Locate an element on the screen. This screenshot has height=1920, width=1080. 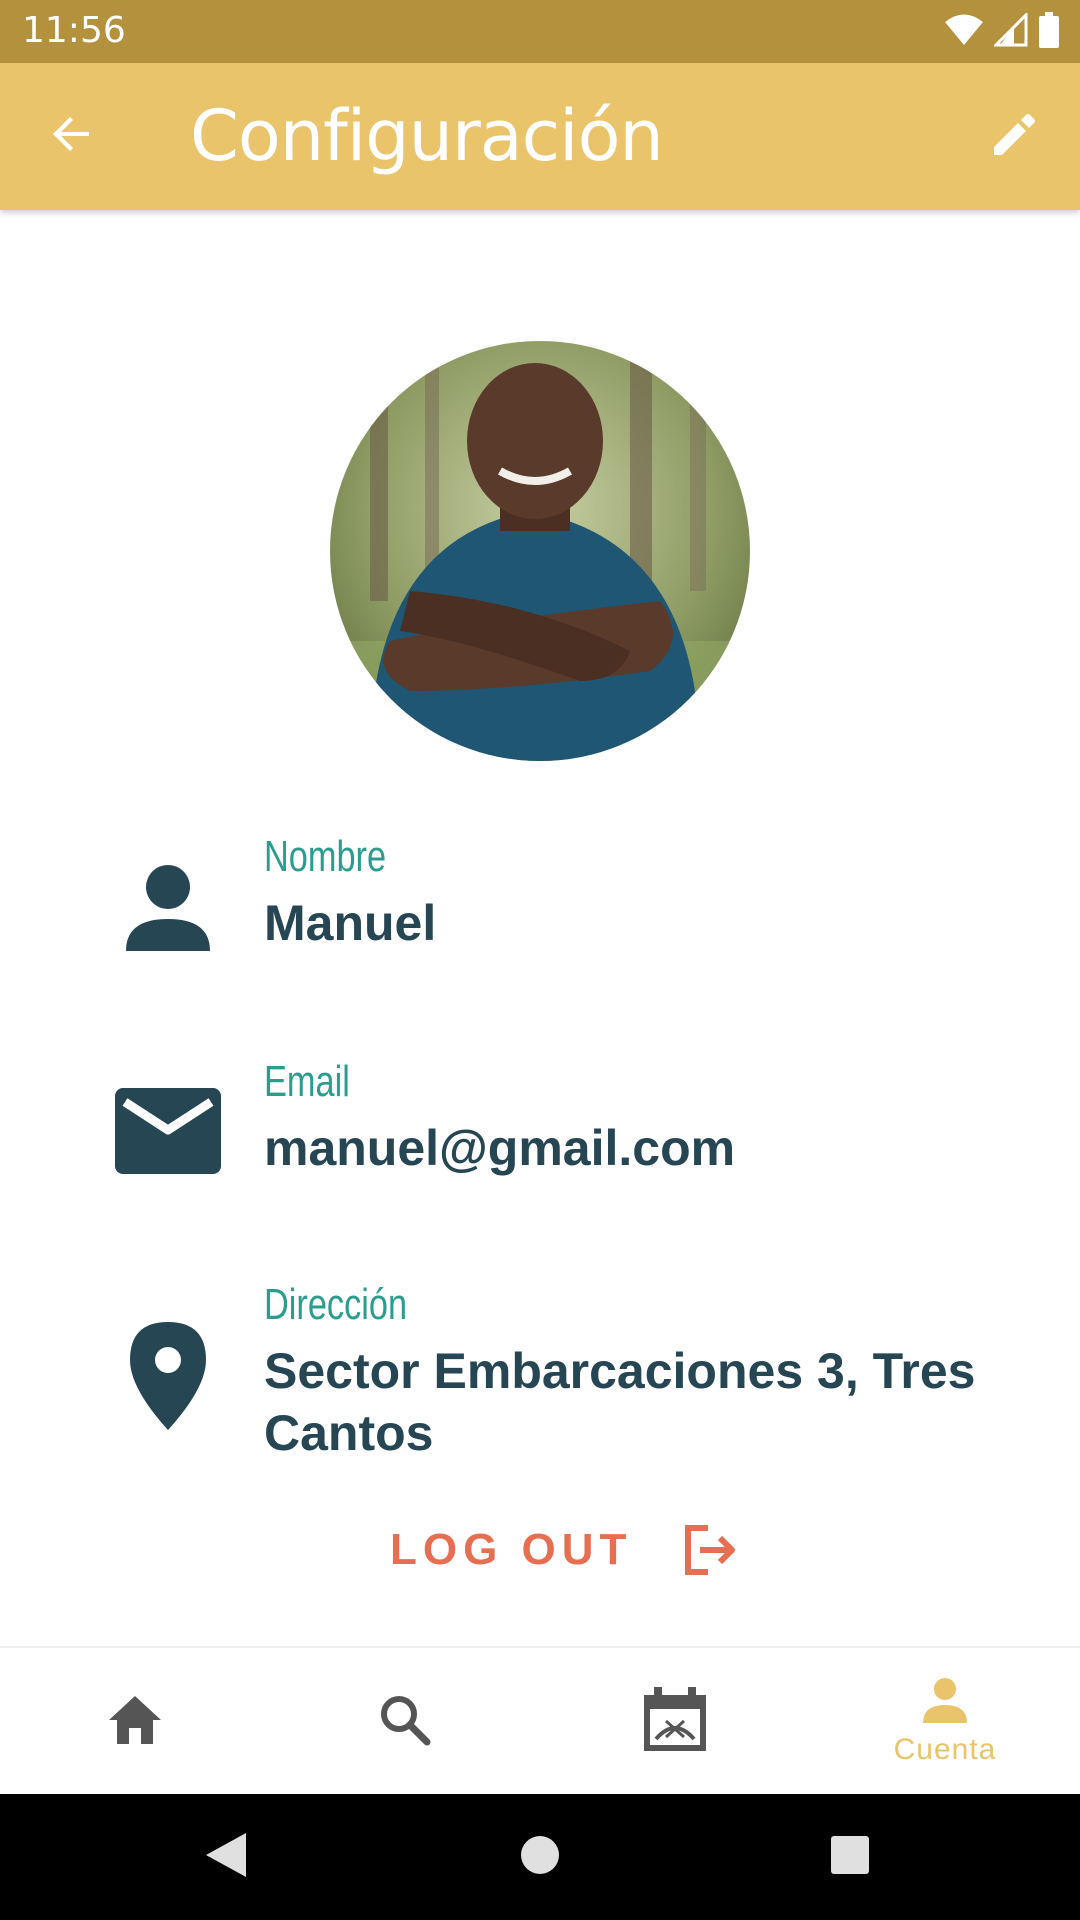
name-row: Nombre Manuel is located at coordinates (540, 900).